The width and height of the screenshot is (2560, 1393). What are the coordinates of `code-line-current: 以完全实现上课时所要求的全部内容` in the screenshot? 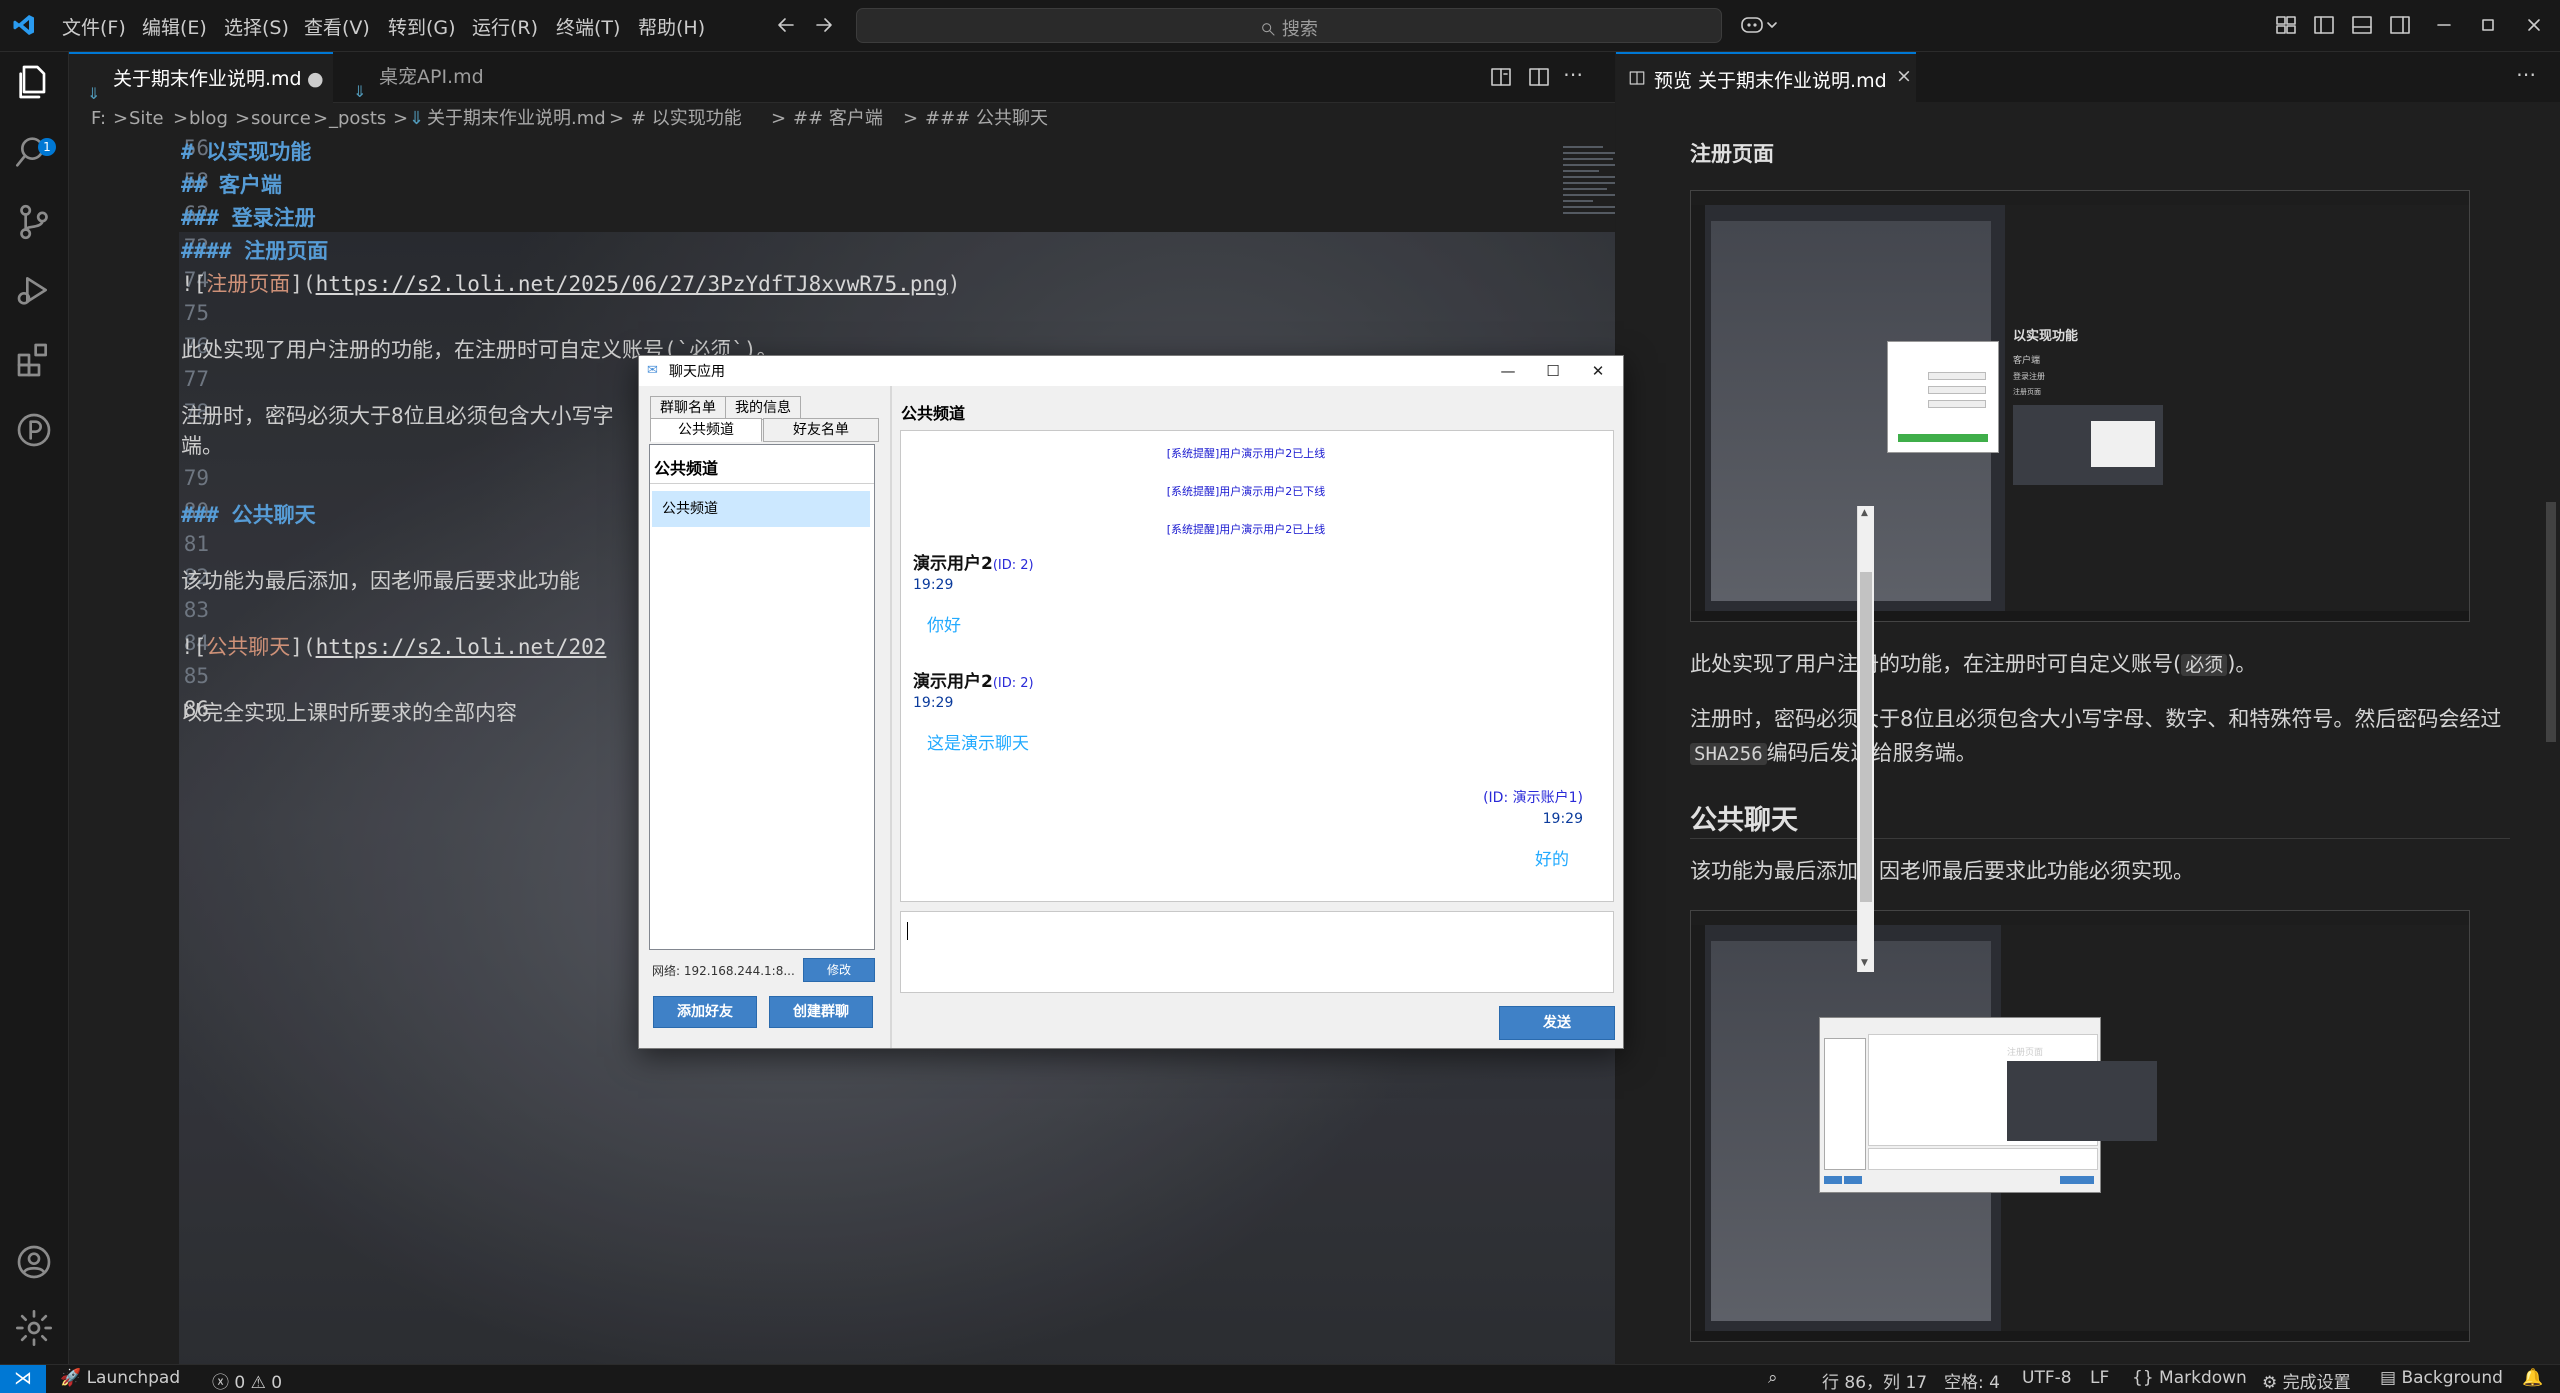 It's located at (349, 712).